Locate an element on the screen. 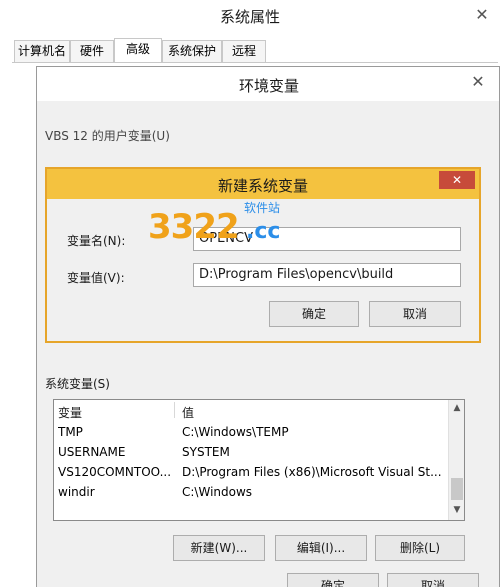 This screenshot has width=500, height=587. cancel-label: 取消 is located at coordinates (432, 583).